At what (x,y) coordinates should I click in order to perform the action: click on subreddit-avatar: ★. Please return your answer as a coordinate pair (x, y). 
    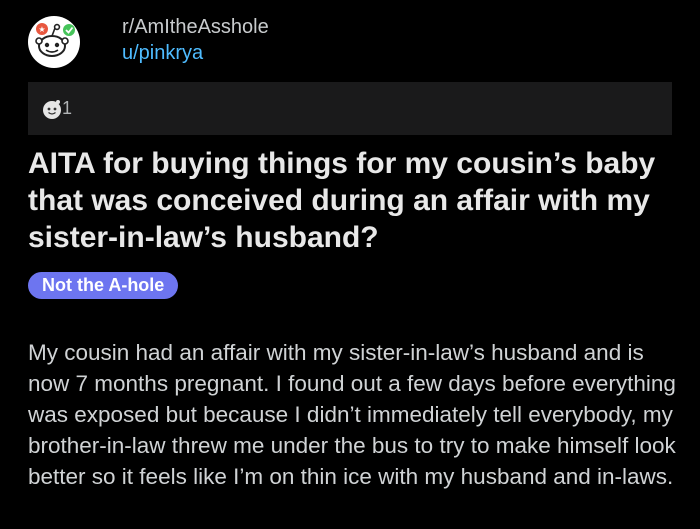
    Looking at the image, I should click on (54, 42).